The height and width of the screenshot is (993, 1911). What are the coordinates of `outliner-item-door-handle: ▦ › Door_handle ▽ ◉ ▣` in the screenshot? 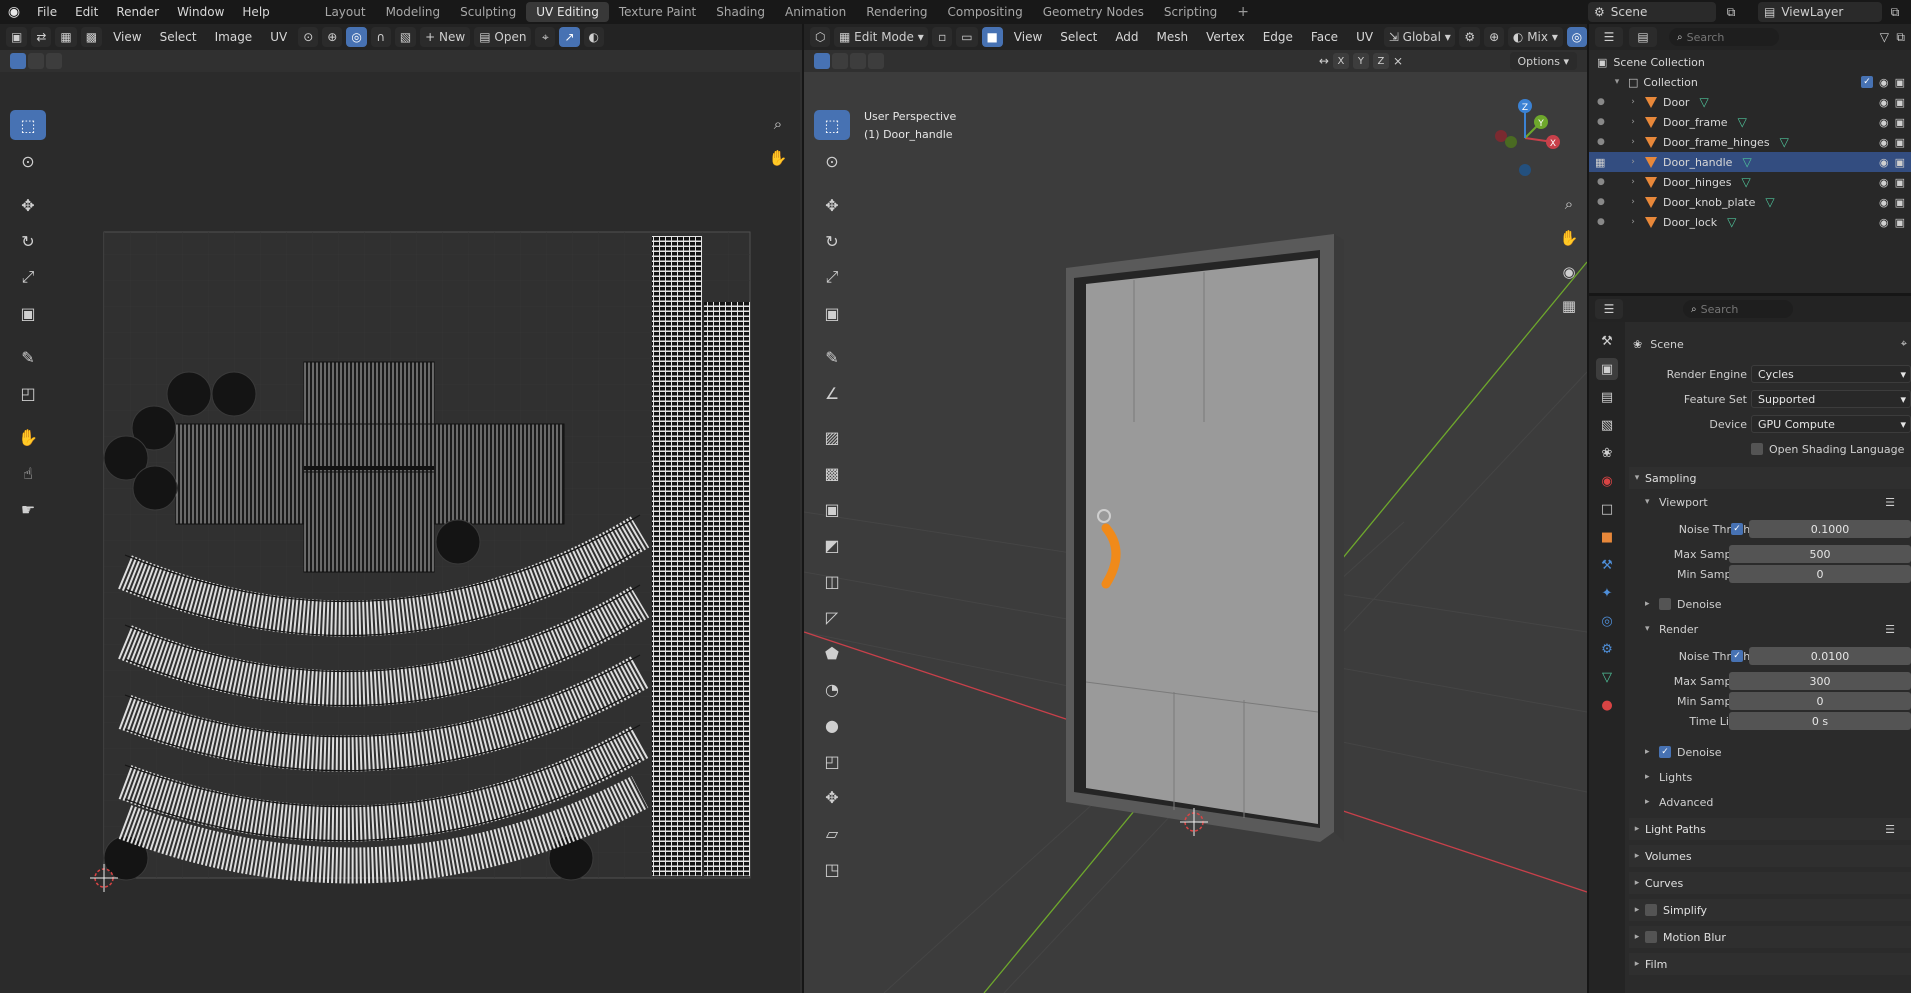 It's located at (1750, 162).